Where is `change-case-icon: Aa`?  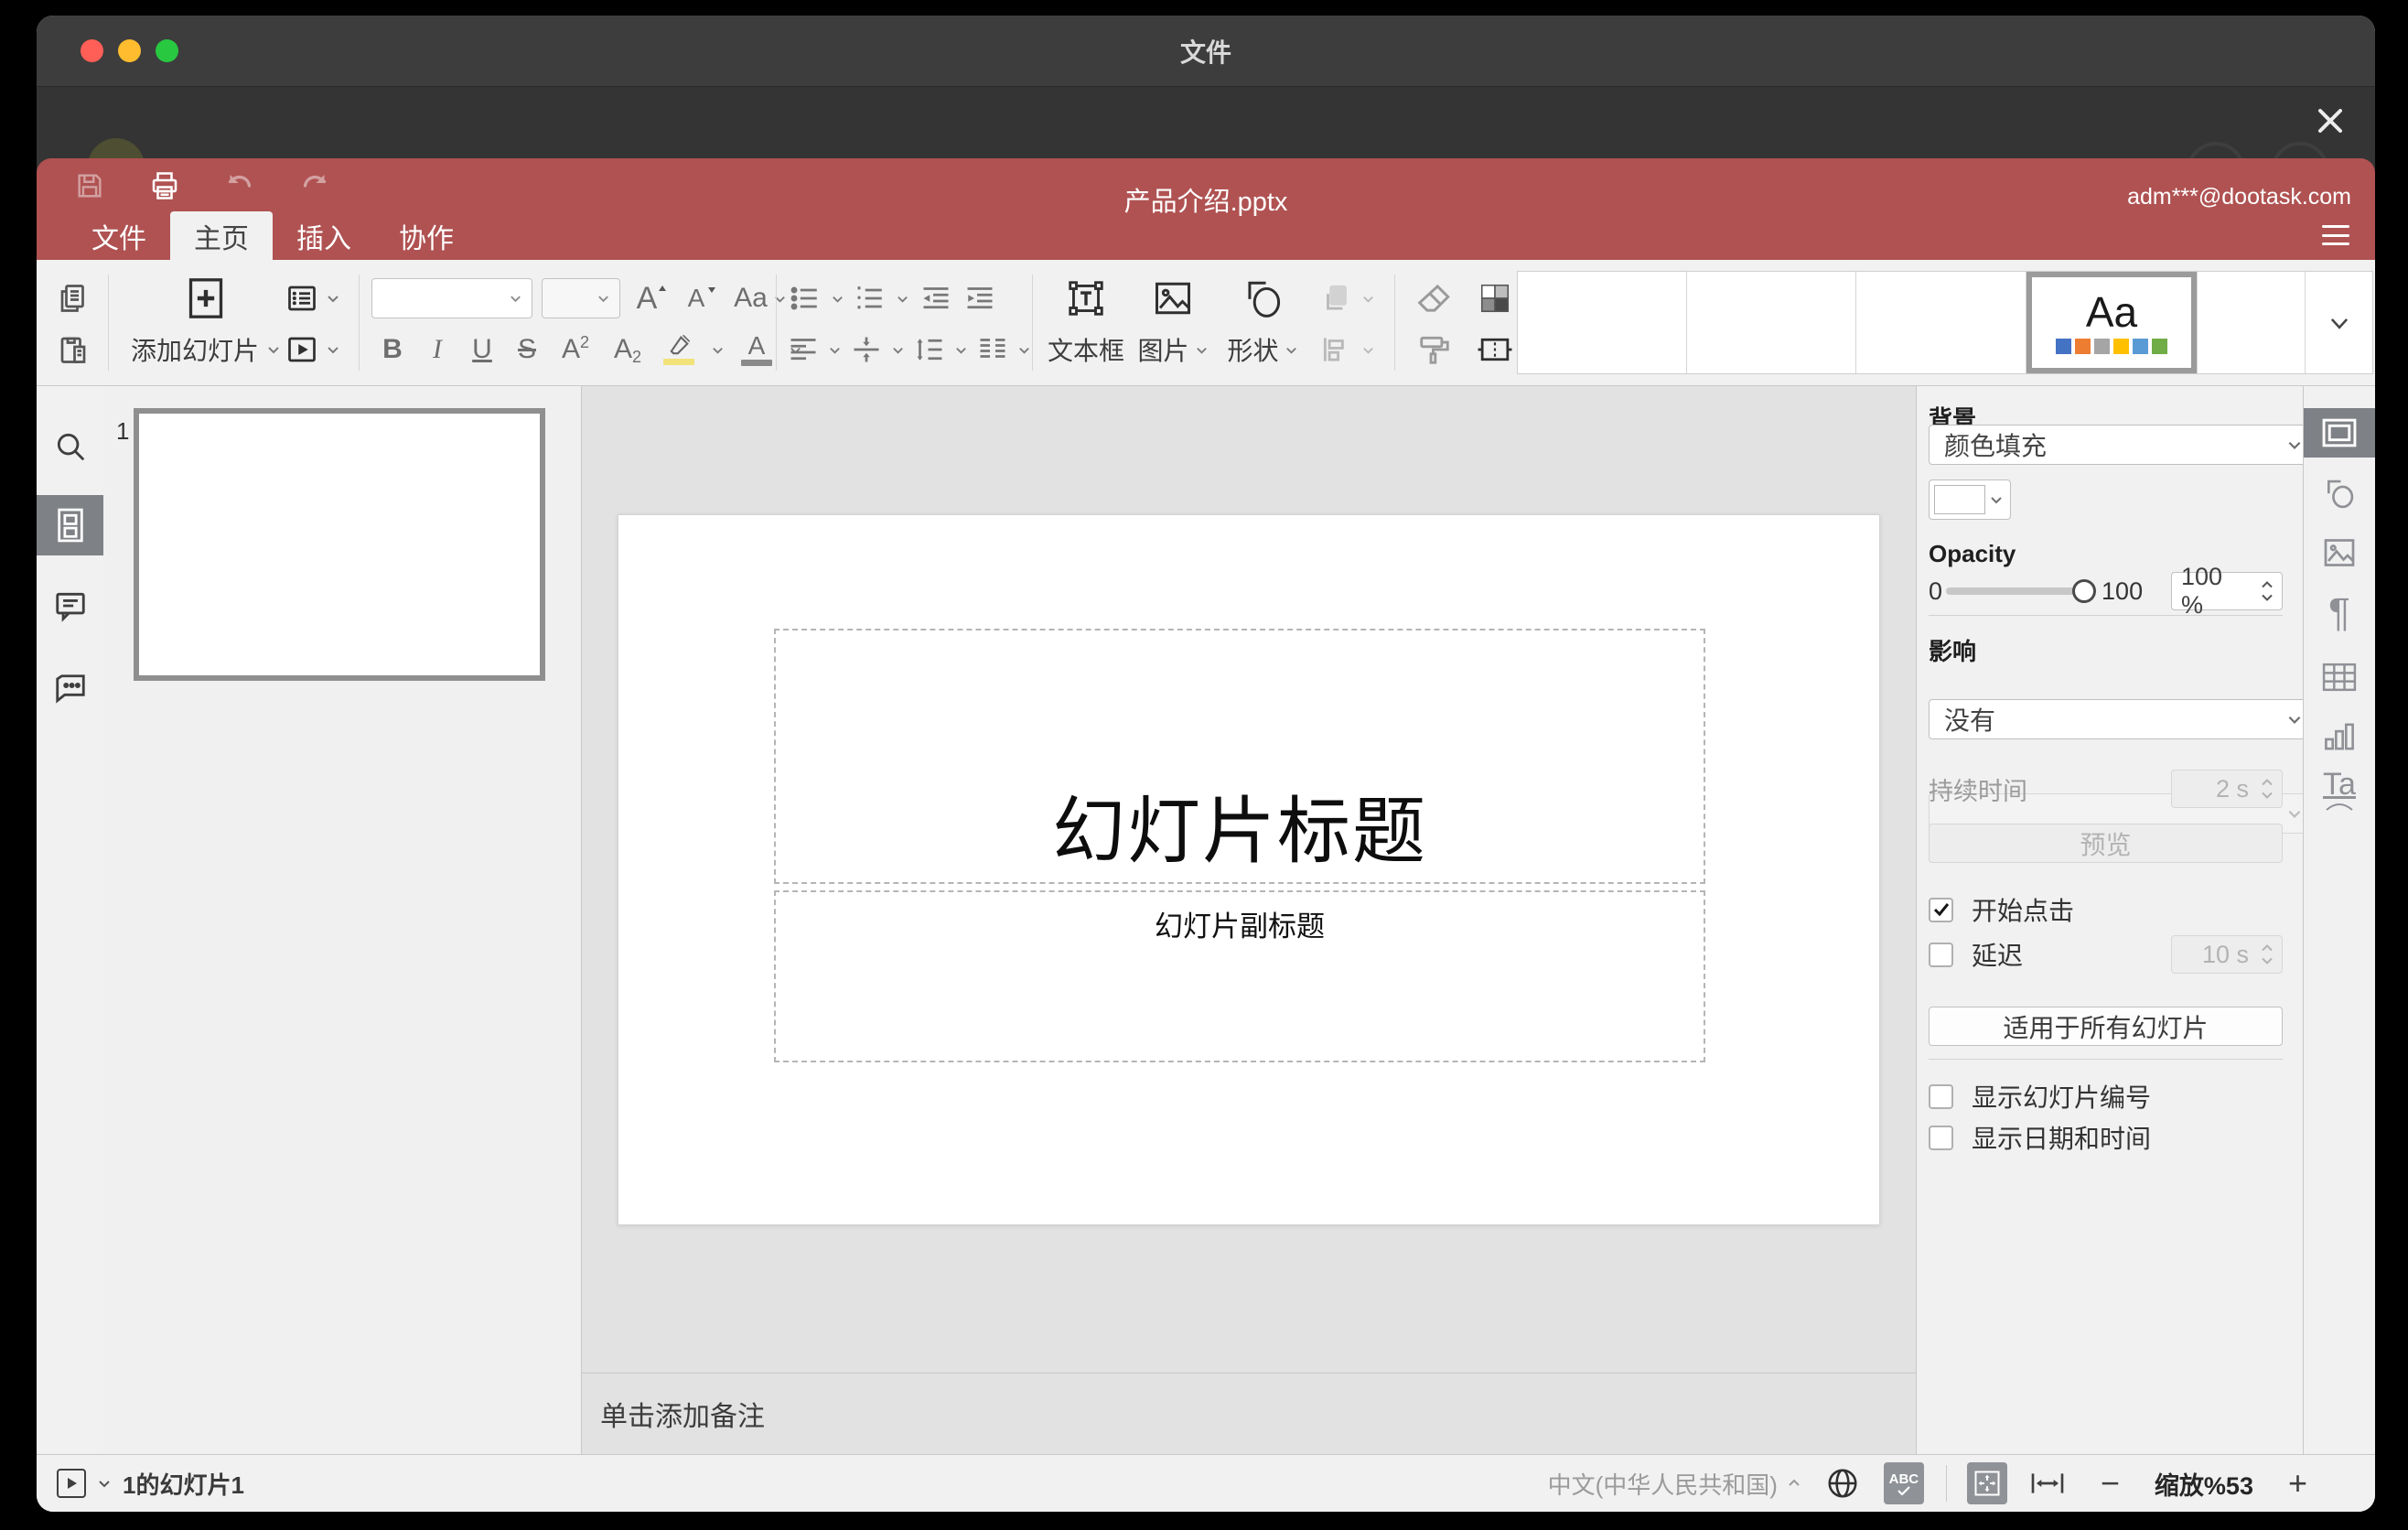
change-case-icon: Aa is located at coordinates (760, 298).